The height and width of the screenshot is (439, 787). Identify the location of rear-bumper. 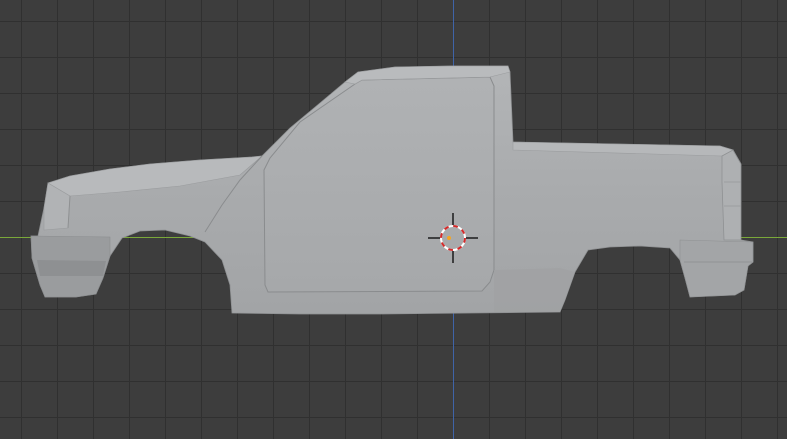
(716, 268).